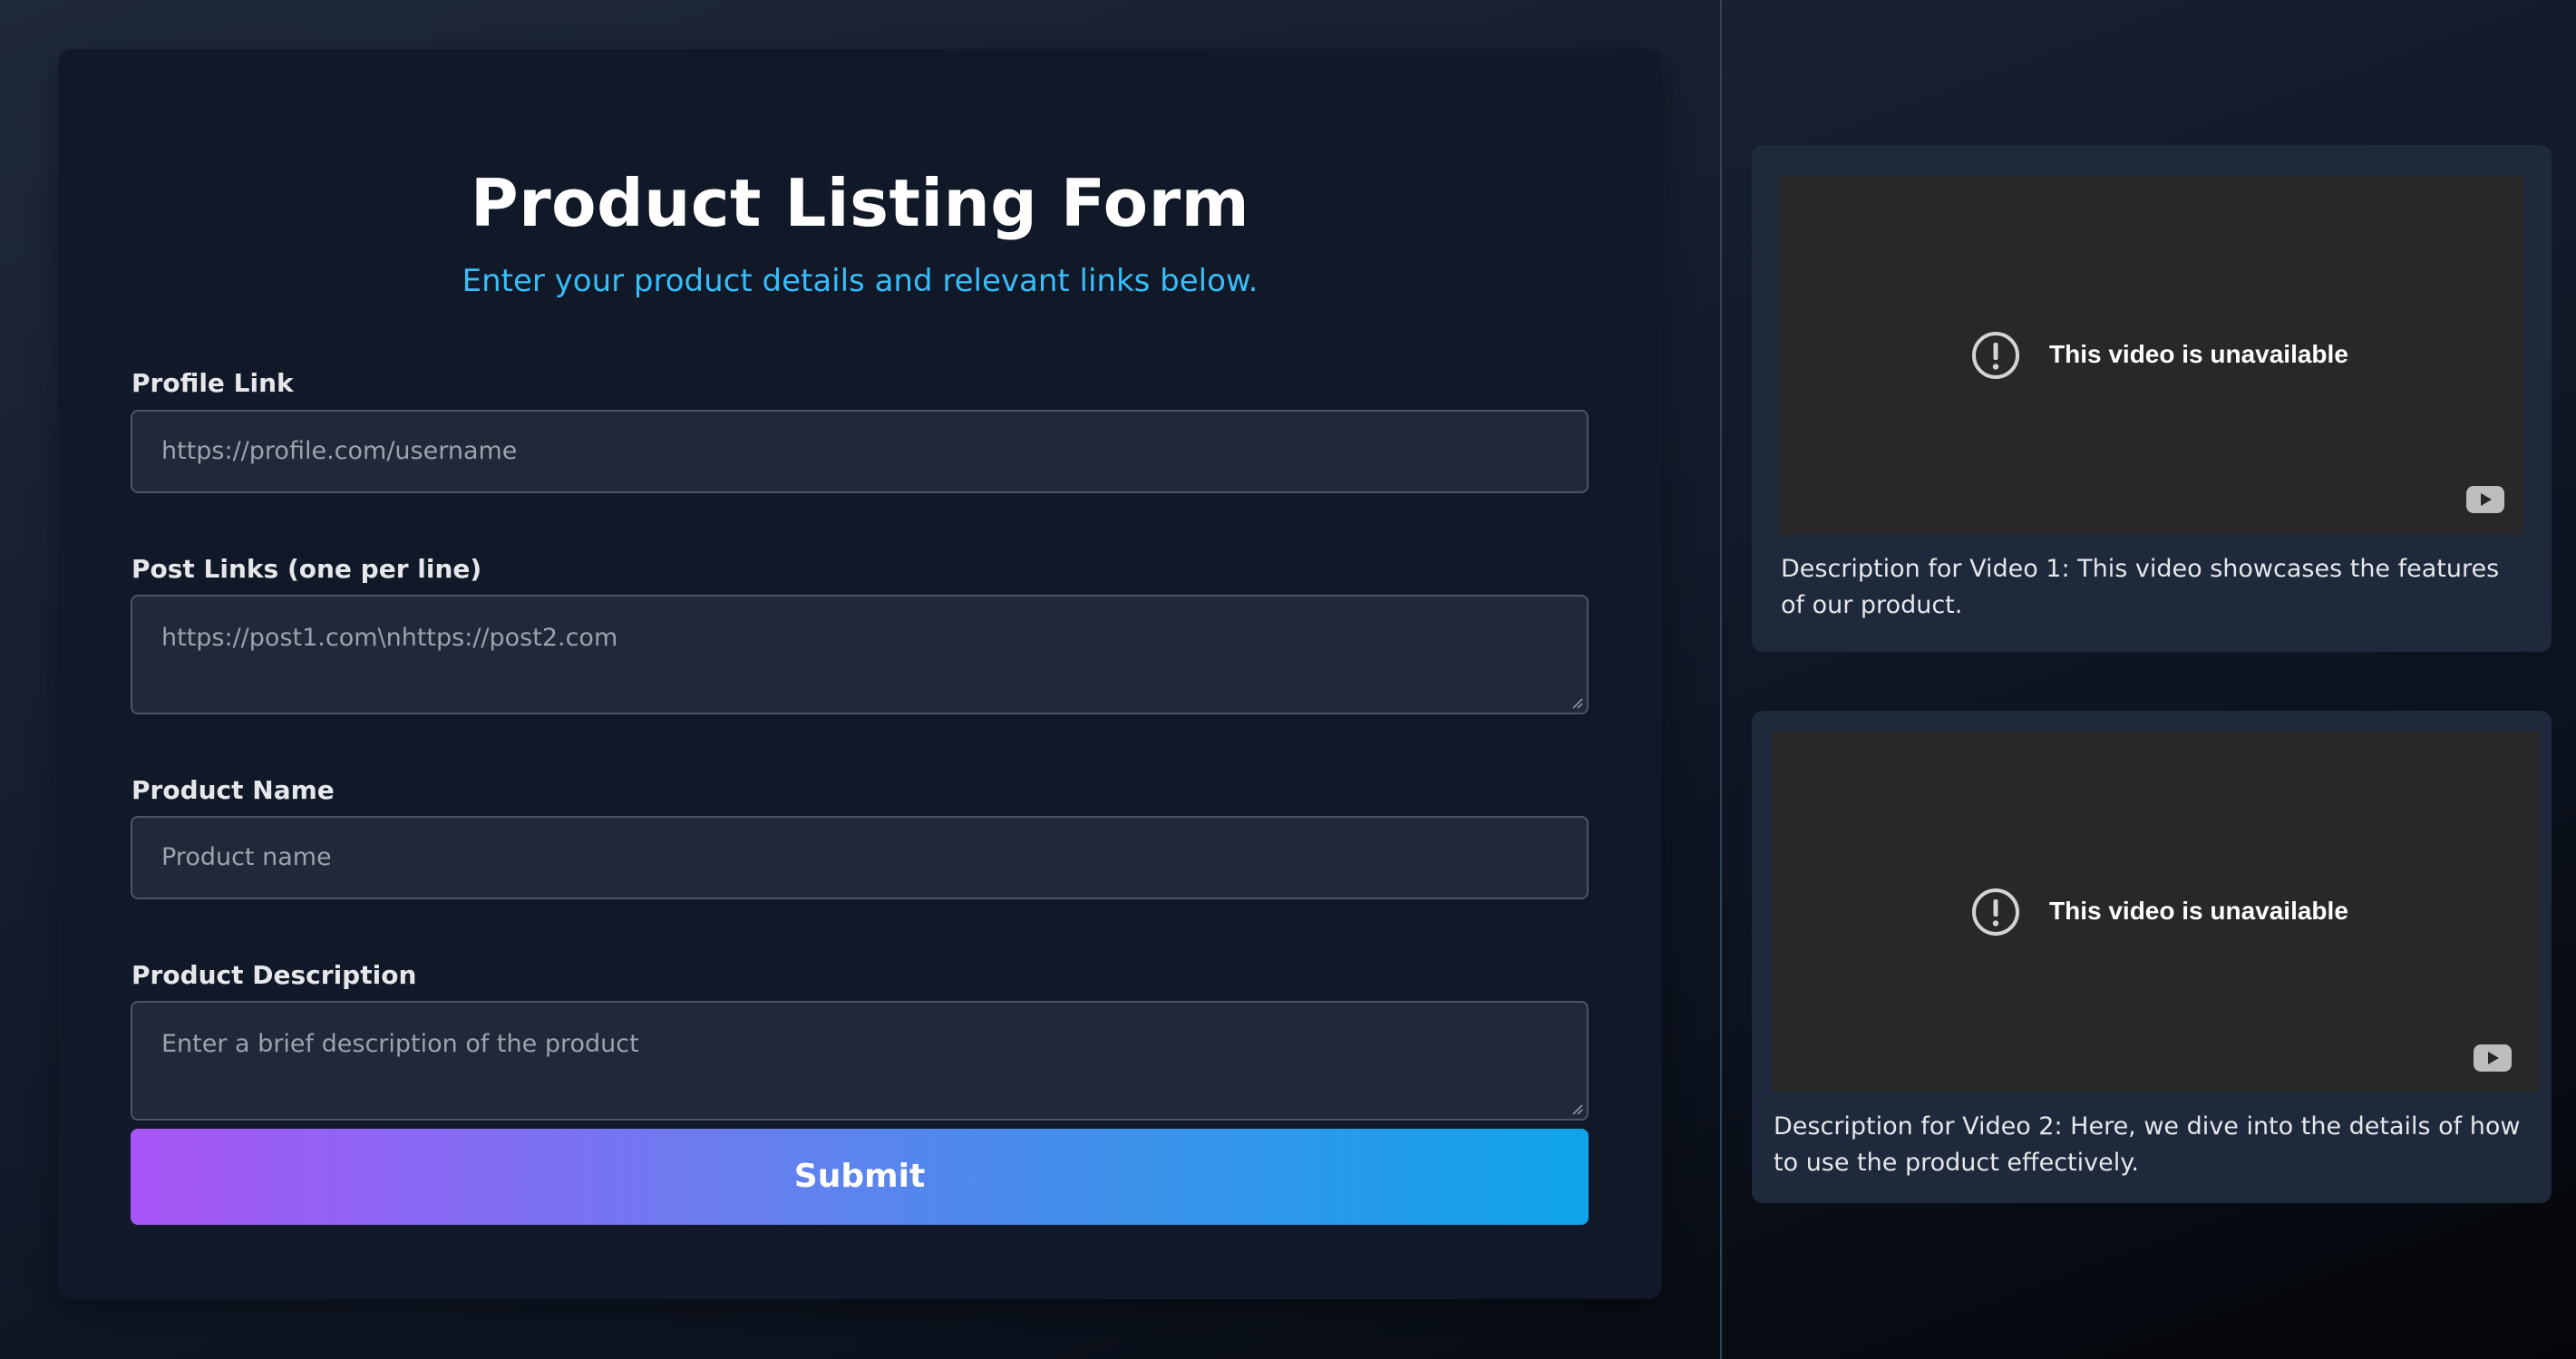 The image size is (2576, 1359). Describe the element at coordinates (860, 451) in the screenshot. I see `profile-link-input: https://profile.com/username` at that location.